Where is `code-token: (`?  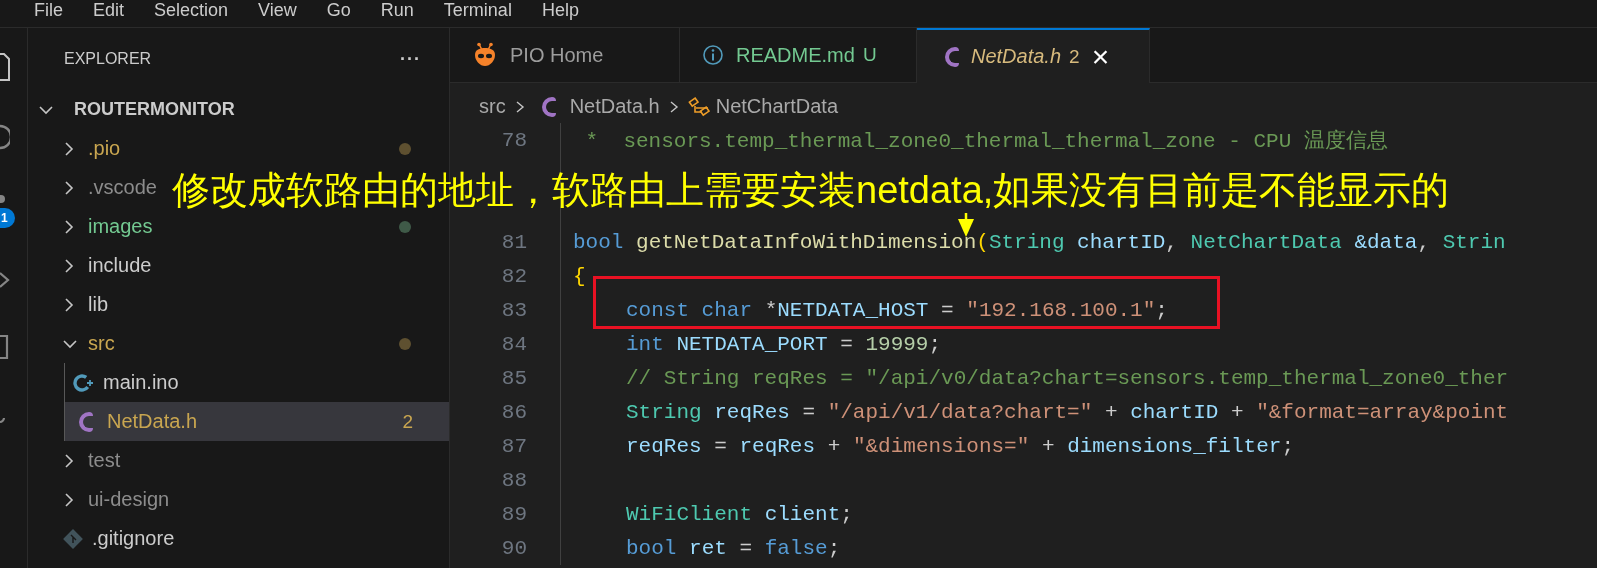 code-token: ( is located at coordinates (982, 242).